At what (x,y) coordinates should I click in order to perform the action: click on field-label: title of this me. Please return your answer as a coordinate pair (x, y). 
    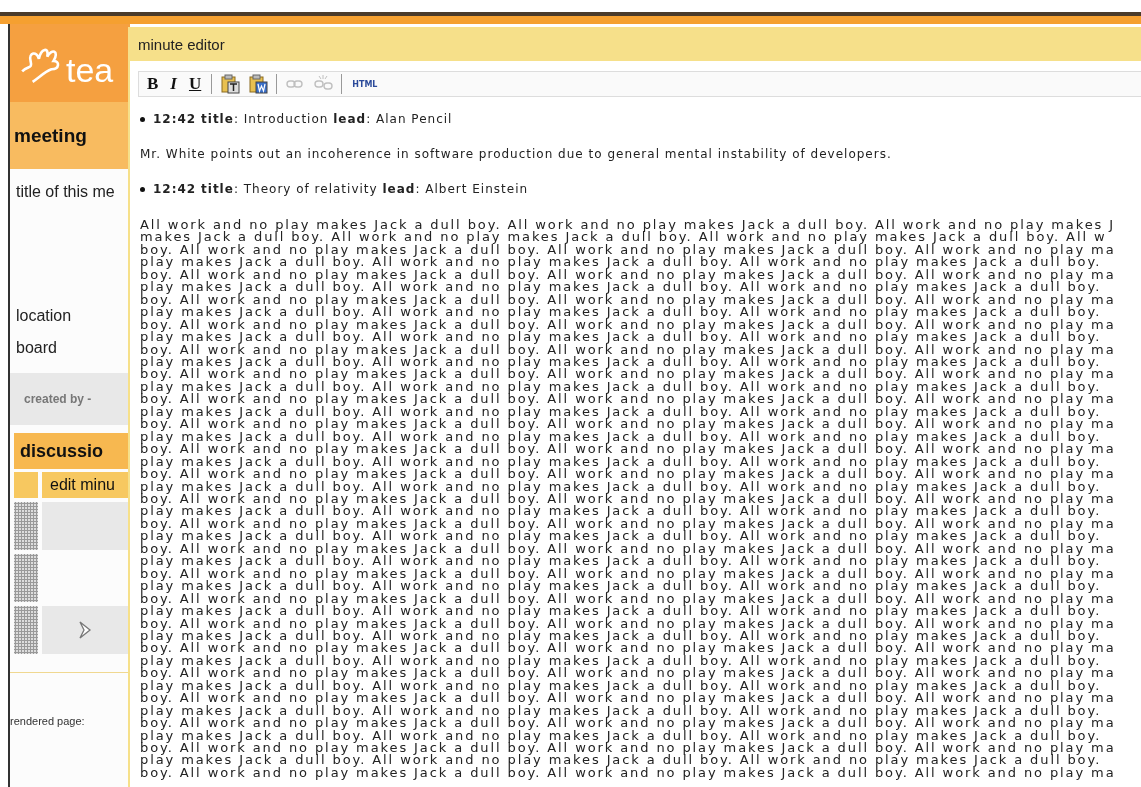
    Looking at the image, I should click on (65, 192).